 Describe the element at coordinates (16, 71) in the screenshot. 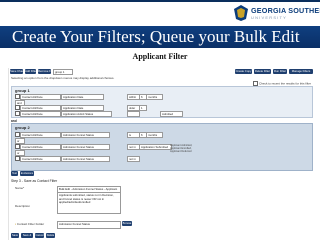

I see `save-changes-button: Save Changes` at that location.